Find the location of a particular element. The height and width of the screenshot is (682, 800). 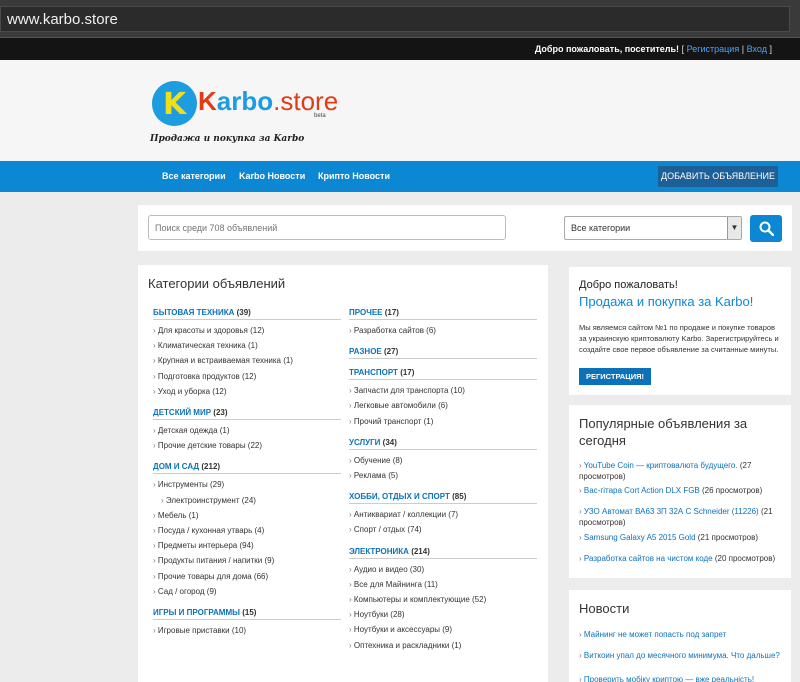

category-name: БЫТОВАЯ ТЕХНИКА is located at coordinates (194, 312).